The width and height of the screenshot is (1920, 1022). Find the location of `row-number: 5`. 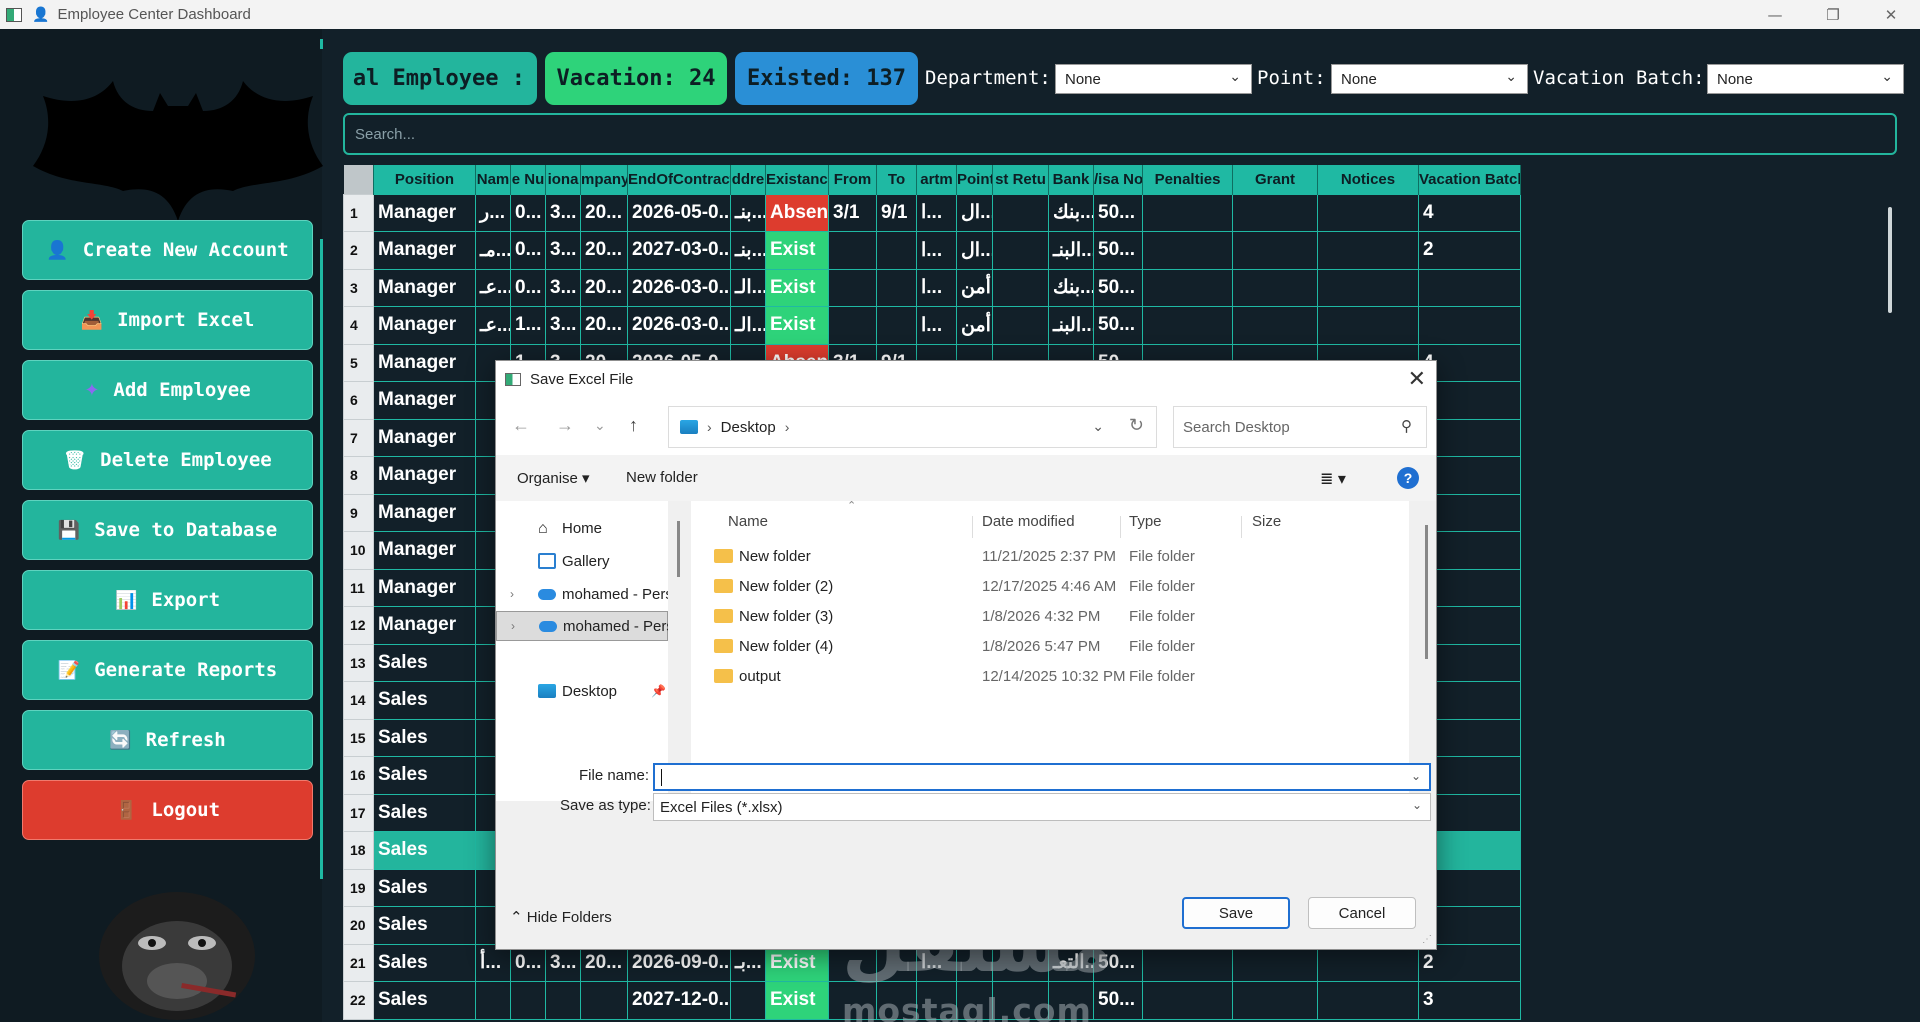

row-number: 5 is located at coordinates (358, 362).